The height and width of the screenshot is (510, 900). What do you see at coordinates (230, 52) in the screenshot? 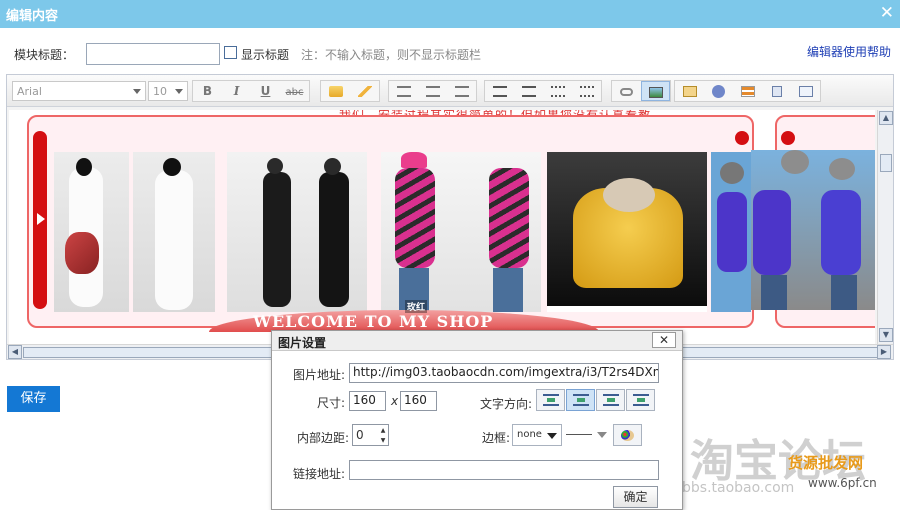
I see `show-title-checkbox` at bounding box center [230, 52].